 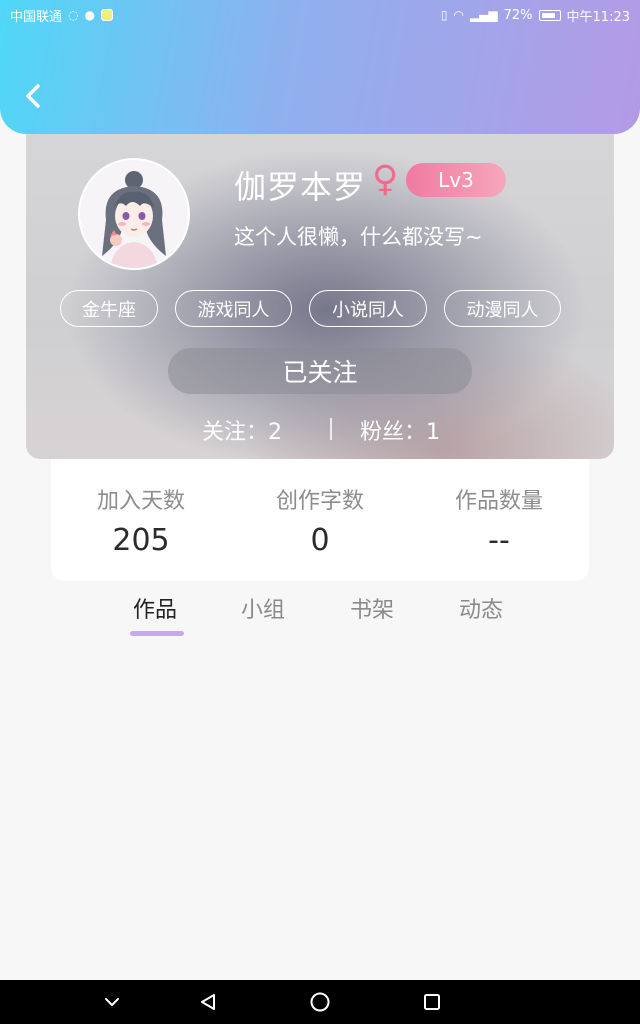 What do you see at coordinates (400, 430) in the screenshot?
I see `fans-count: 粉丝：1` at bounding box center [400, 430].